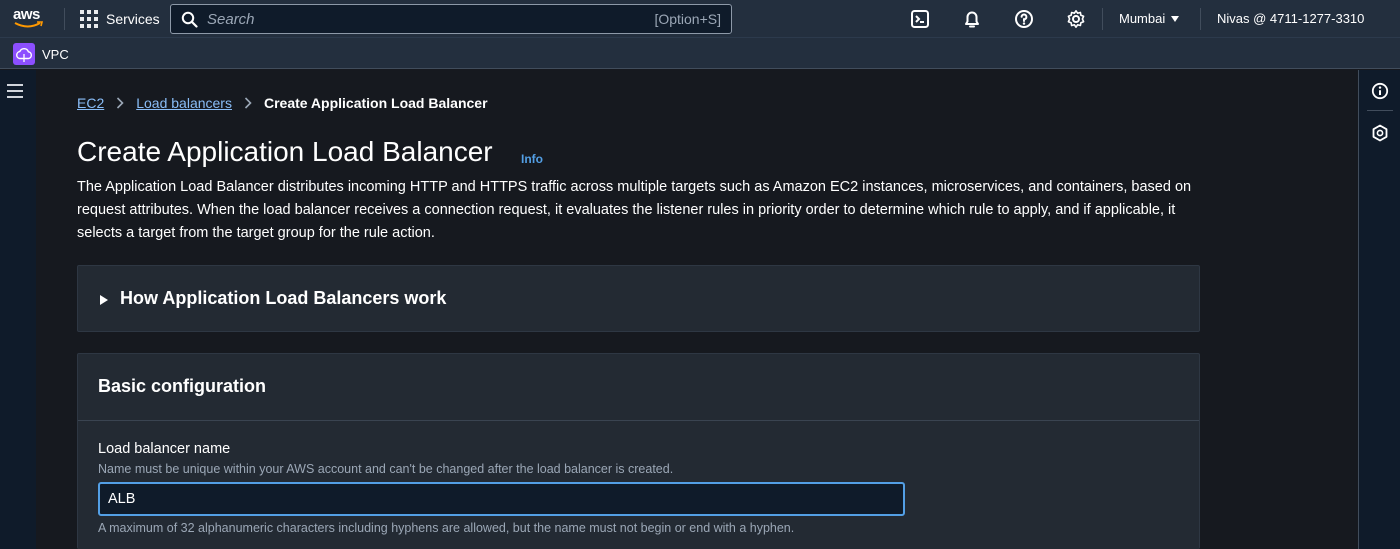  Describe the element at coordinates (189, 19) in the screenshot. I see `search-icon` at that location.